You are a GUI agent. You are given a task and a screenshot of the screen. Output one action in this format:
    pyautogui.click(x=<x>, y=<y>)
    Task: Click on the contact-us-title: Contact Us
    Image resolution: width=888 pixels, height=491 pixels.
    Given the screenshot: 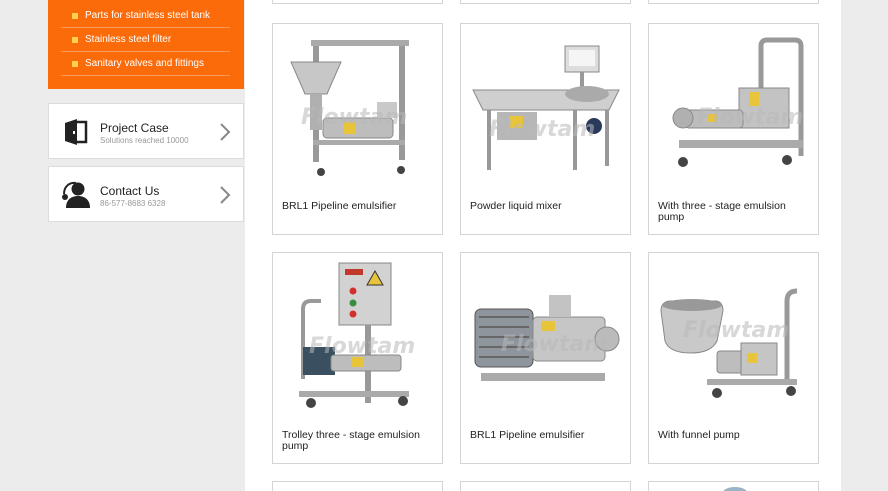 What is the action you would take?
    pyautogui.click(x=130, y=191)
    